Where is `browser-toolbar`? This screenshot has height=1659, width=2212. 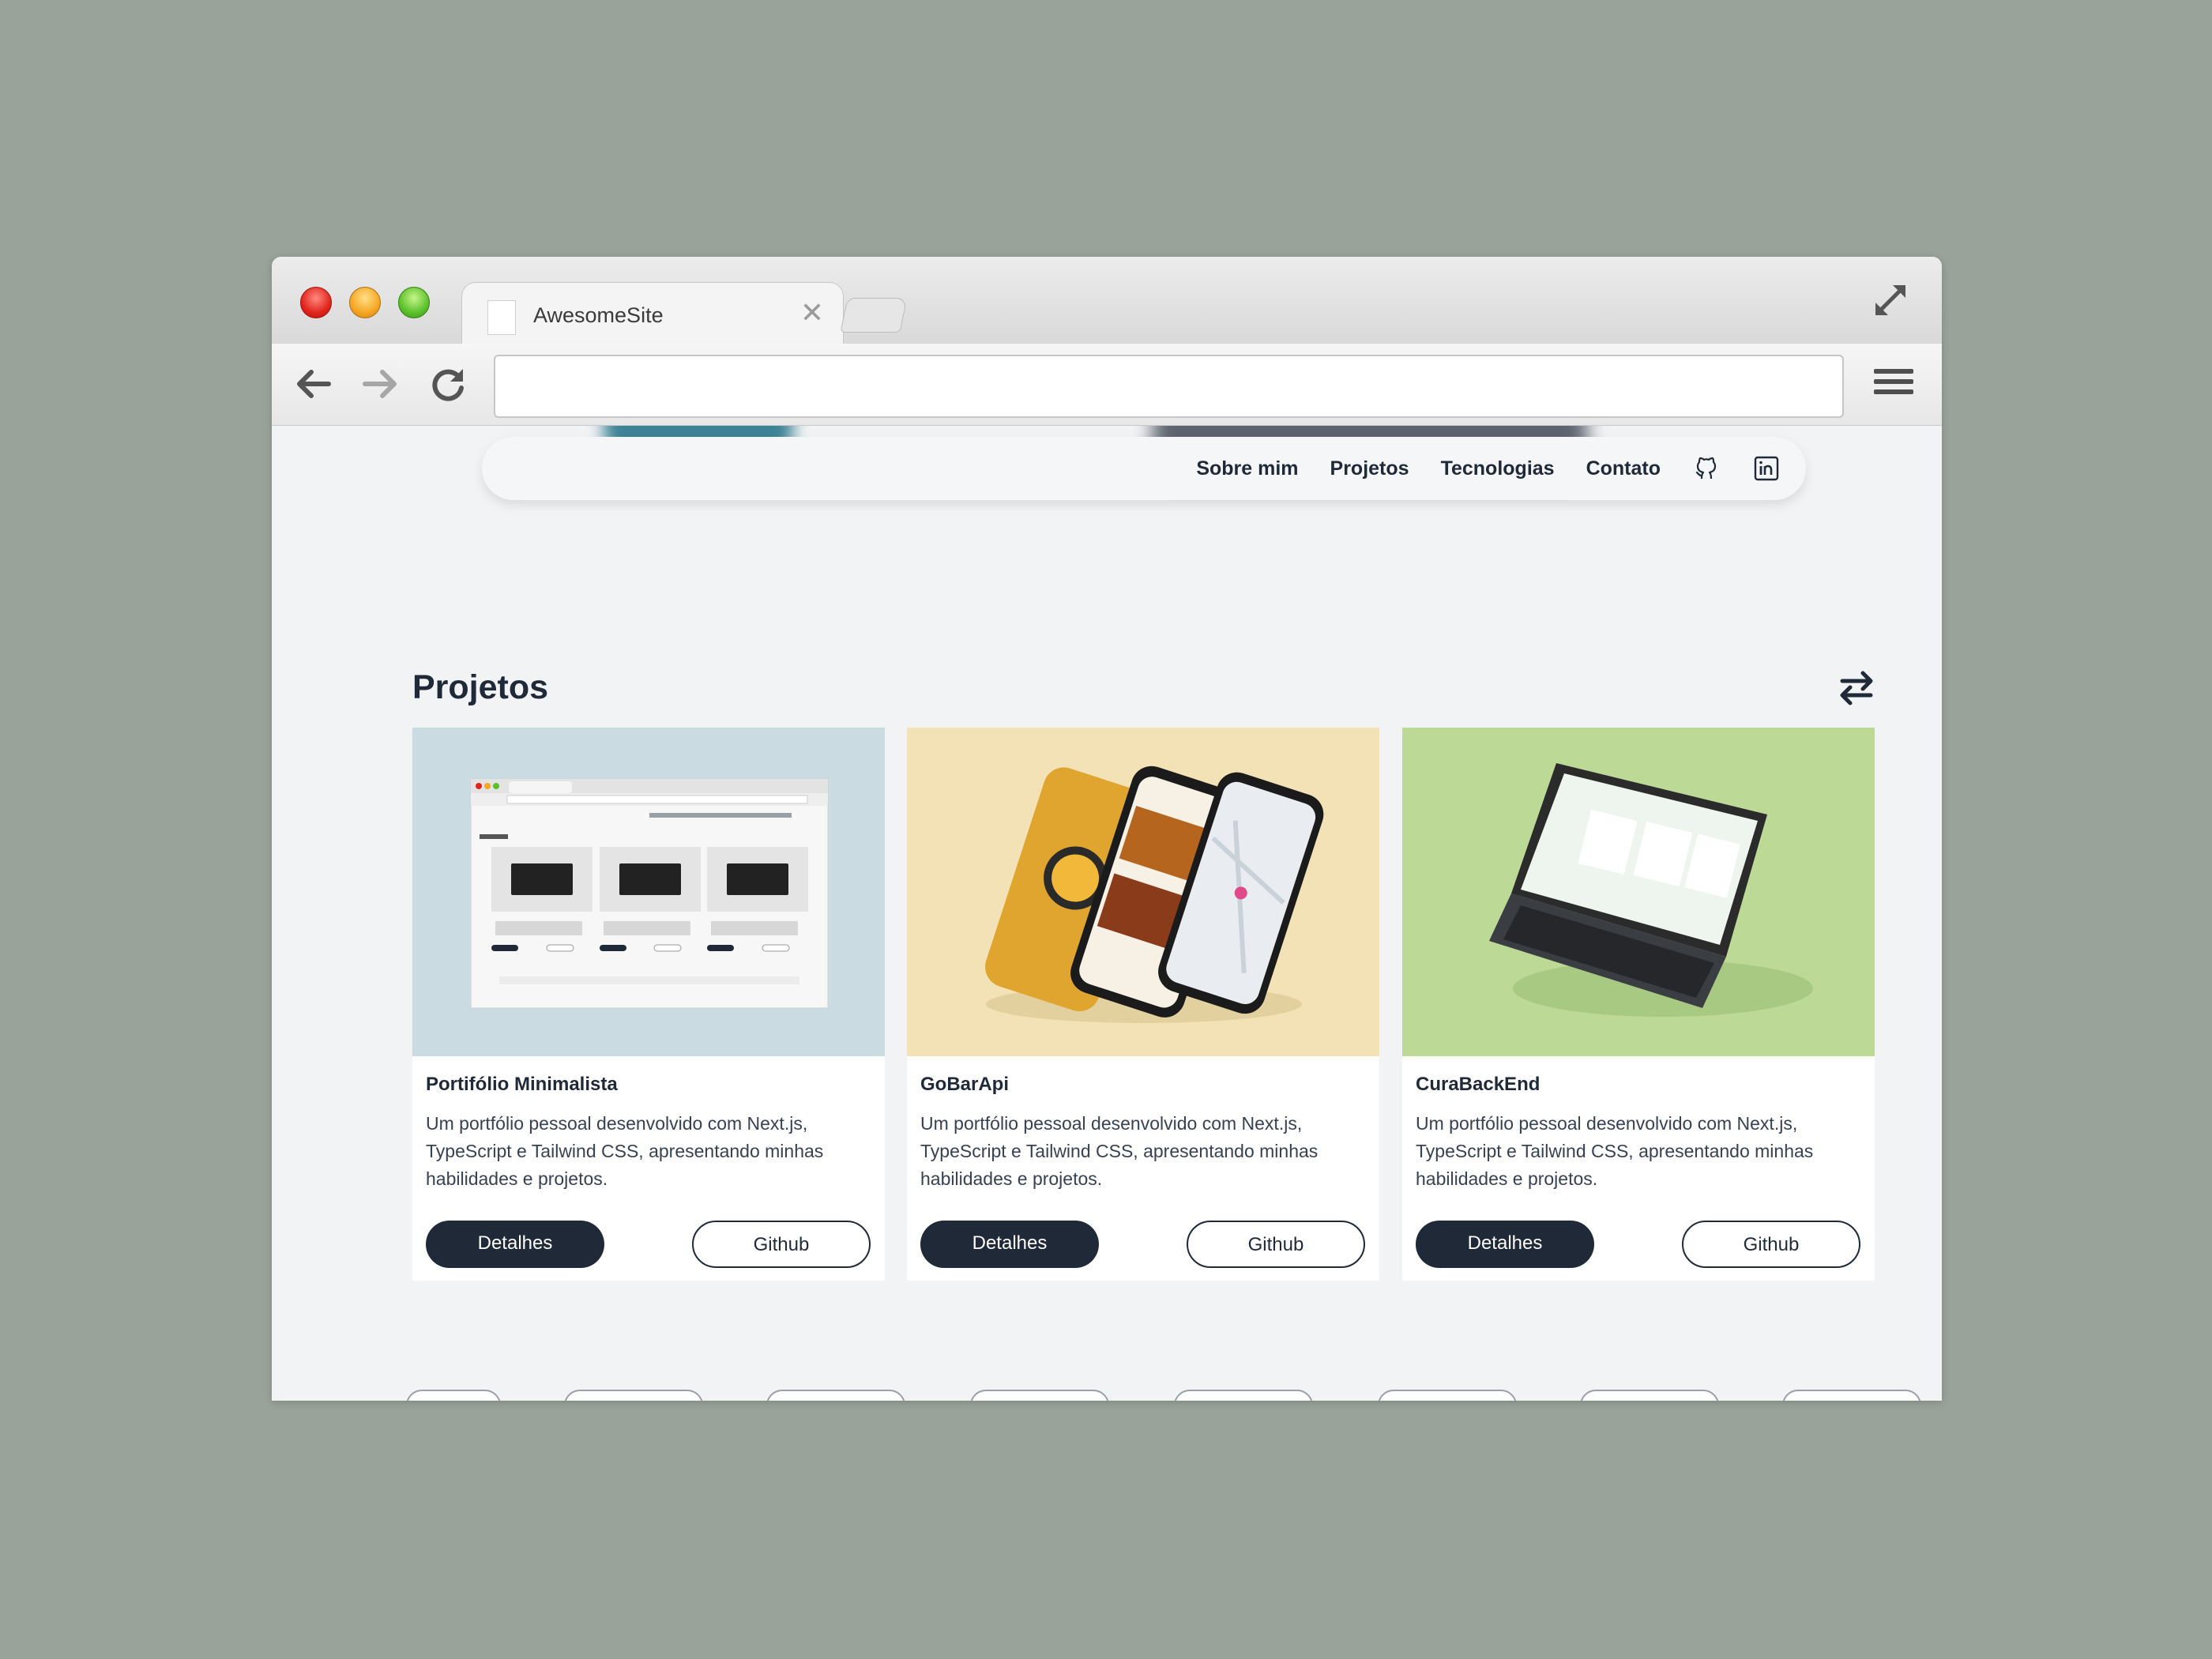
browser-toolbar is located at coordinates (1107, 385).